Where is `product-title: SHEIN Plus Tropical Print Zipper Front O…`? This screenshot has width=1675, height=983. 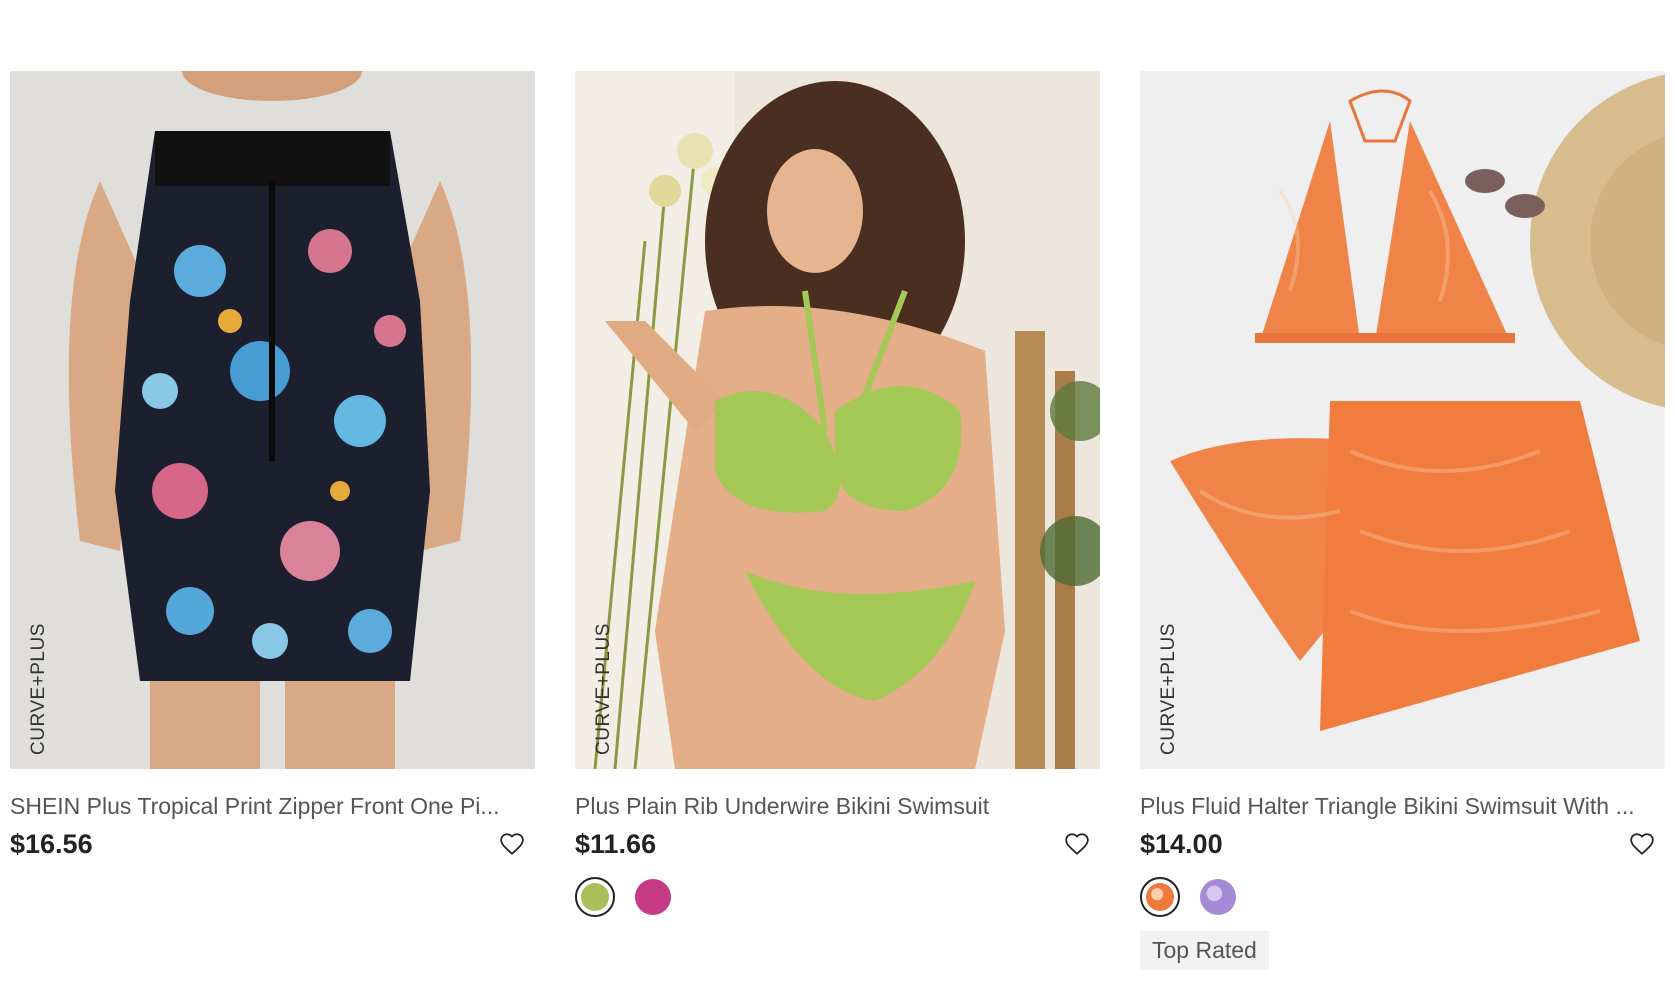 product-title: SHEIN Plus Tropical Print Zipper Front O… is located at coordinates (272, 806).